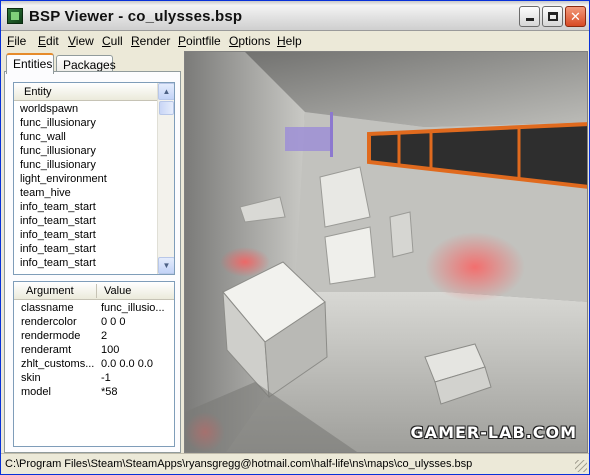  Describe the element at coordinates (51, 336) in the screenshot. I see `property-argument: rendermode` at that location.